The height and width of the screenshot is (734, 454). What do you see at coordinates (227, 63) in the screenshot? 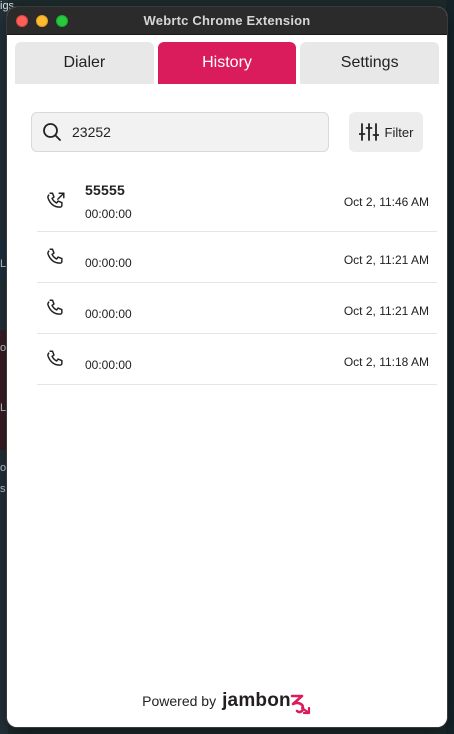
I see `tab-history: History` at bounding box center [227, 63].